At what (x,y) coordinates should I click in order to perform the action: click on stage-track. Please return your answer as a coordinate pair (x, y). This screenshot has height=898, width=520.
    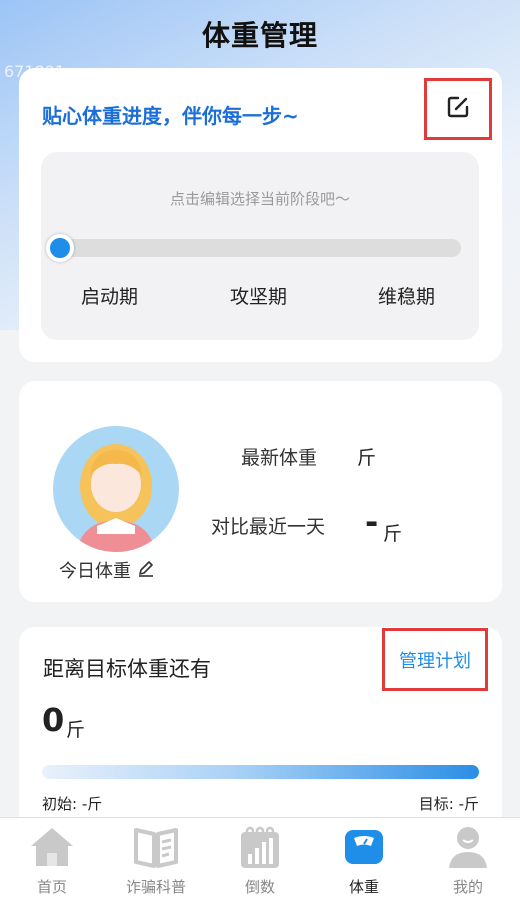
    Looking at the image, I should click on (257, 248).